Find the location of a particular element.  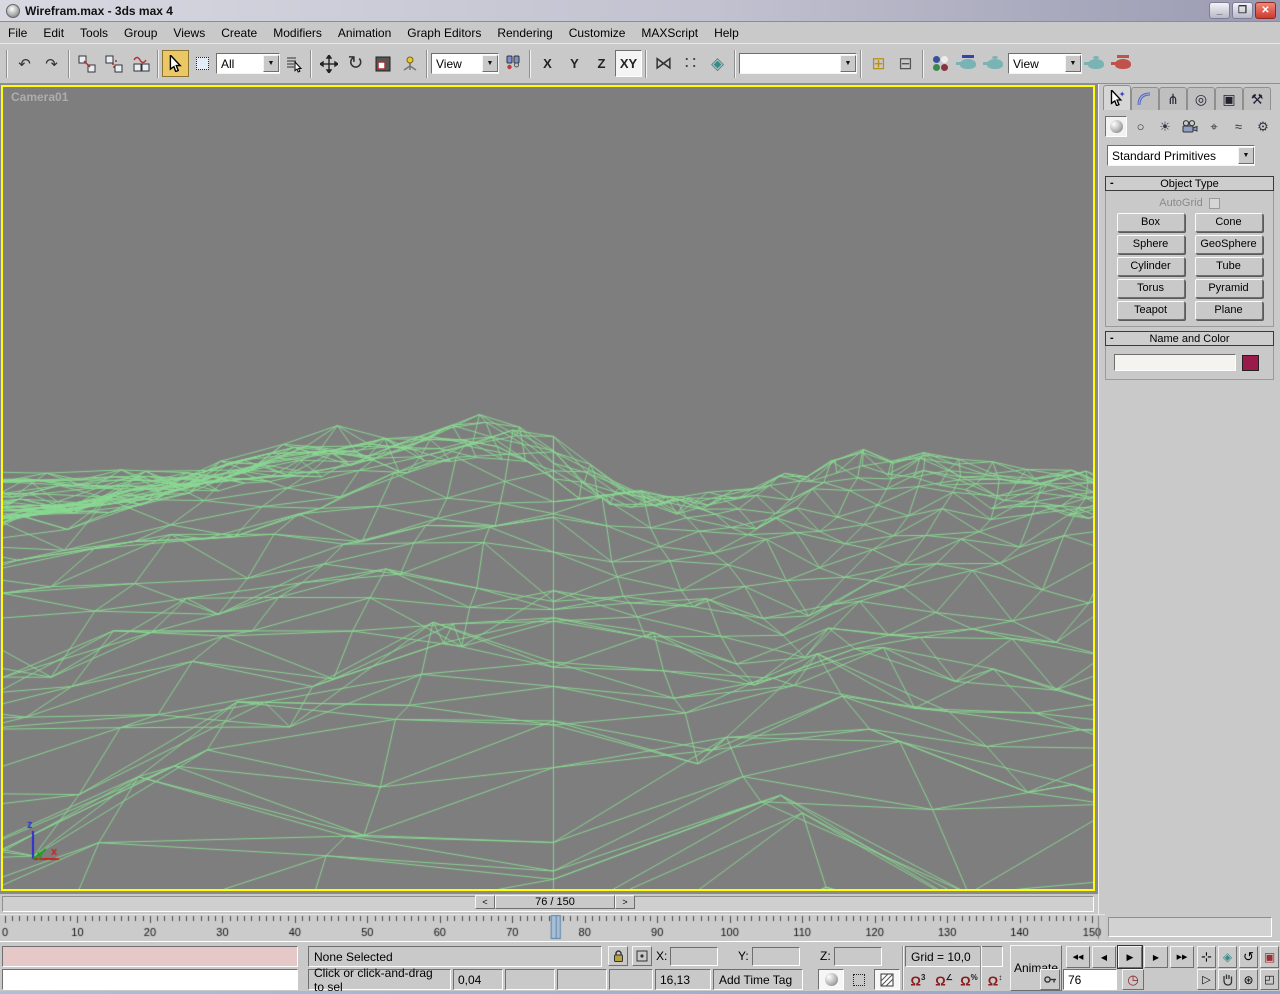

selection-mode-button is located at coordinates (859, 979).